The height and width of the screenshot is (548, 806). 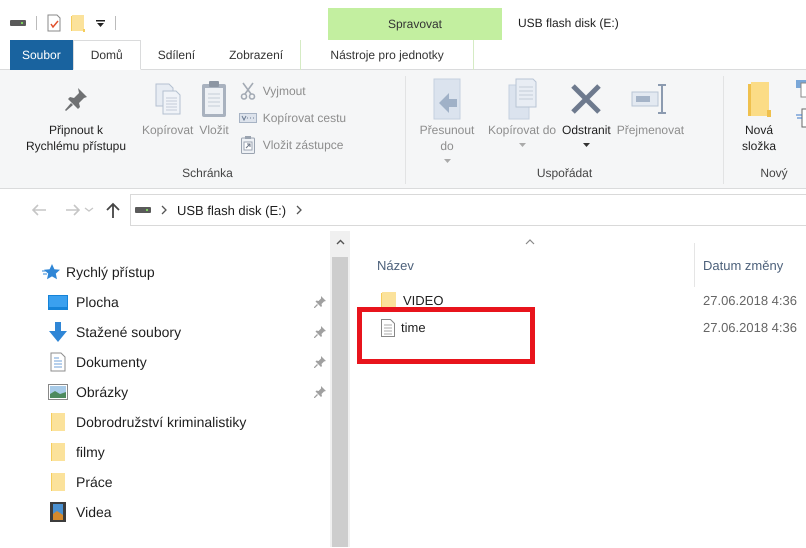 I want to click on copy-to-icon, so click(x=522, y=99).